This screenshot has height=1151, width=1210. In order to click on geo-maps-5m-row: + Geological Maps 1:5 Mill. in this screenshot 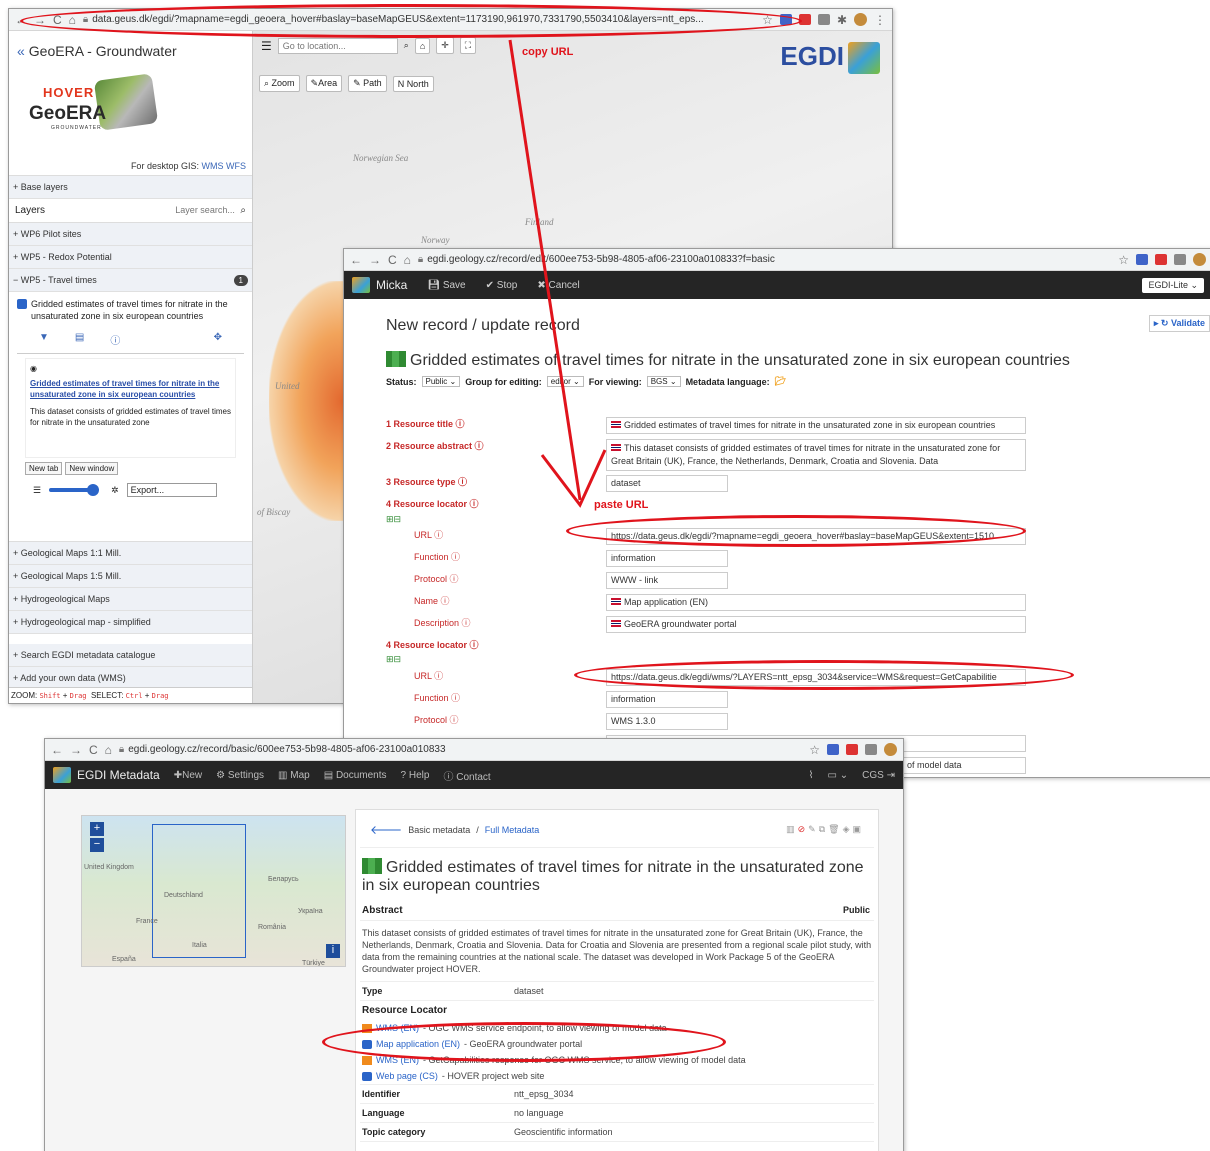, I will do `click(130, 576)`.